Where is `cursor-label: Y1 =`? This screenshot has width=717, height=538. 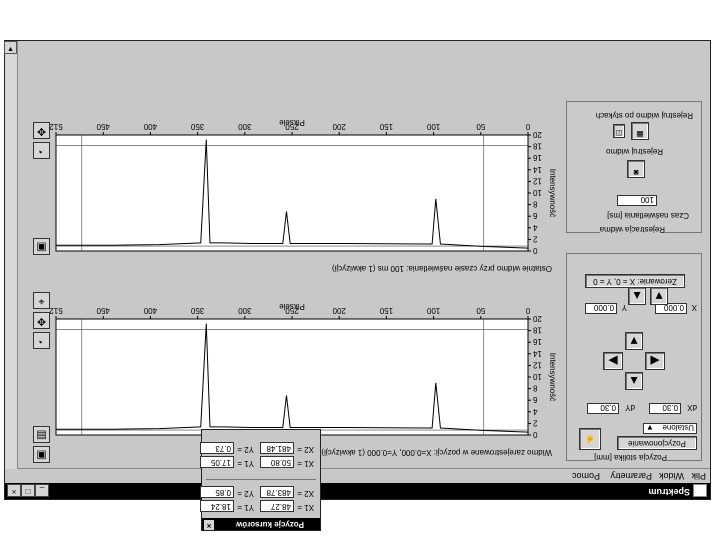
cursor-label: Y1 = is located at coordinates (245, 463).